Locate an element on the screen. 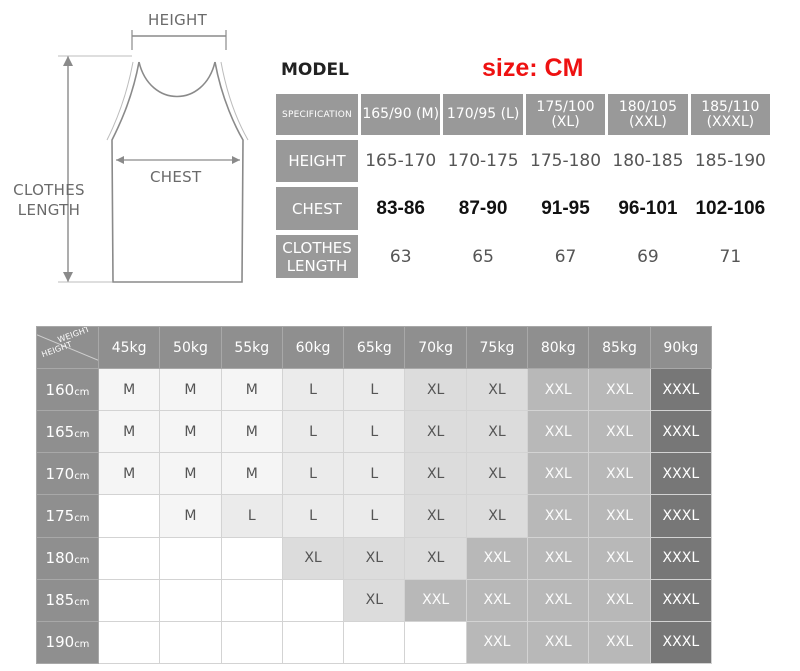 Image resolution: width=800 pixels, height=671 pixels. weight-column-header: 50kg is located at coordinates (190, 347).